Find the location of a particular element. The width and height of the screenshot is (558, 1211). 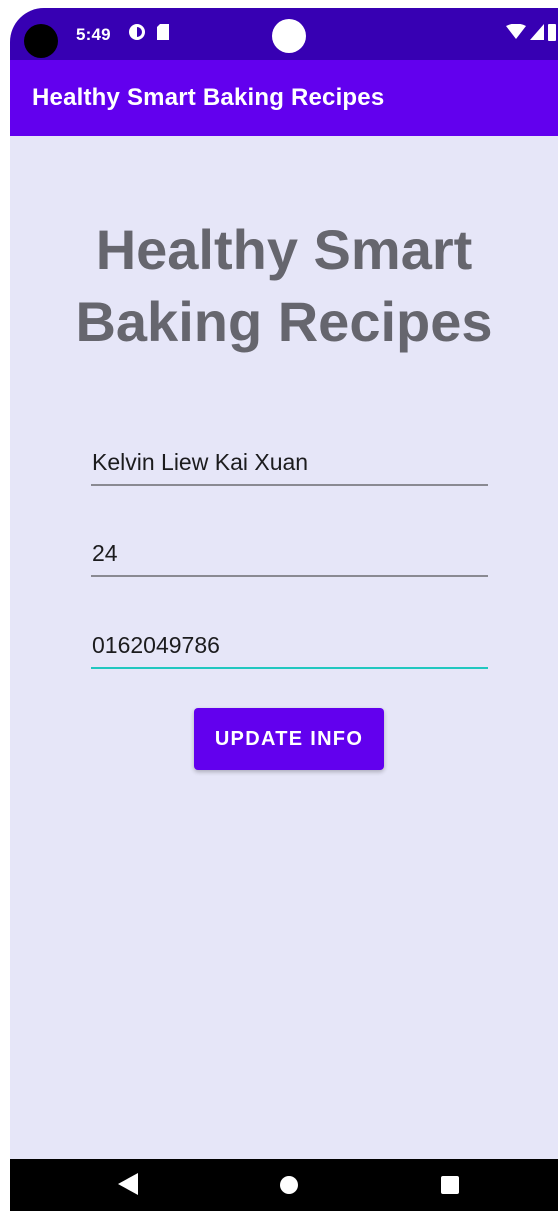

age-field is located at coordinates (289, 555).